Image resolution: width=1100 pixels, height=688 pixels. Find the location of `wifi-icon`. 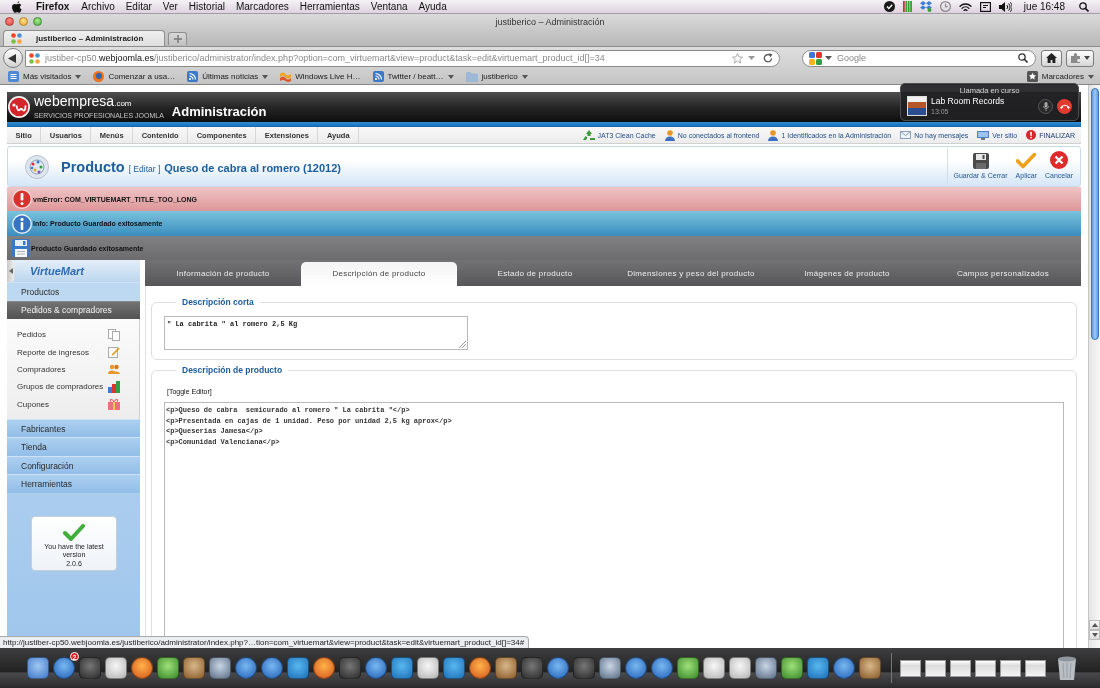

wifi-icon is located at coordinates (965, 6).